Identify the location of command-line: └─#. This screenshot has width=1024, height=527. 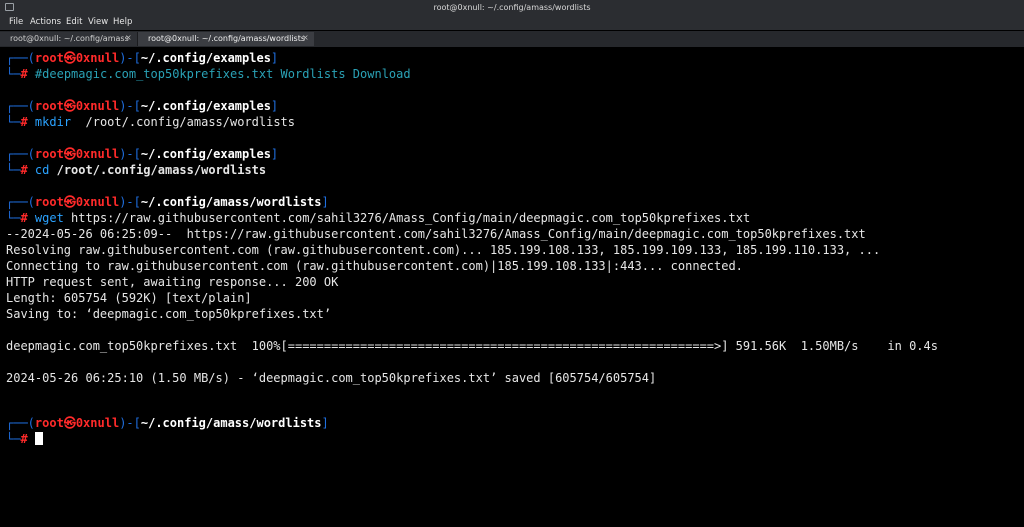
(24, 439).